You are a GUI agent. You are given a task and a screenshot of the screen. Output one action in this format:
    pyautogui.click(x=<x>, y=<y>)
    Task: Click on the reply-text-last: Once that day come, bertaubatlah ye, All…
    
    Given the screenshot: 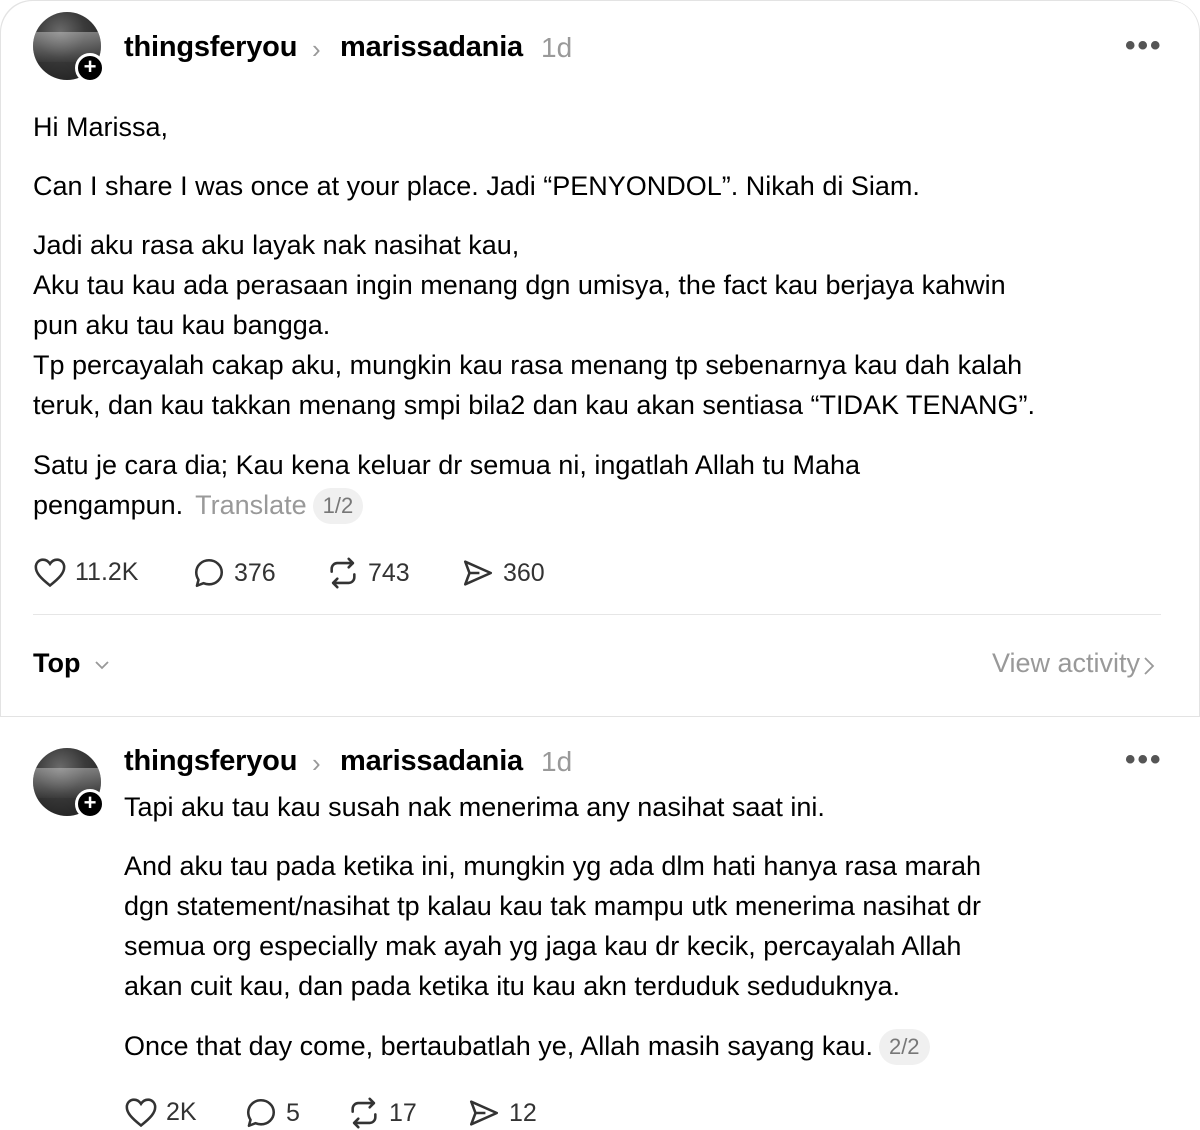 What is the action you would take?
    pyautogui.click(x=527, y=1046)
    